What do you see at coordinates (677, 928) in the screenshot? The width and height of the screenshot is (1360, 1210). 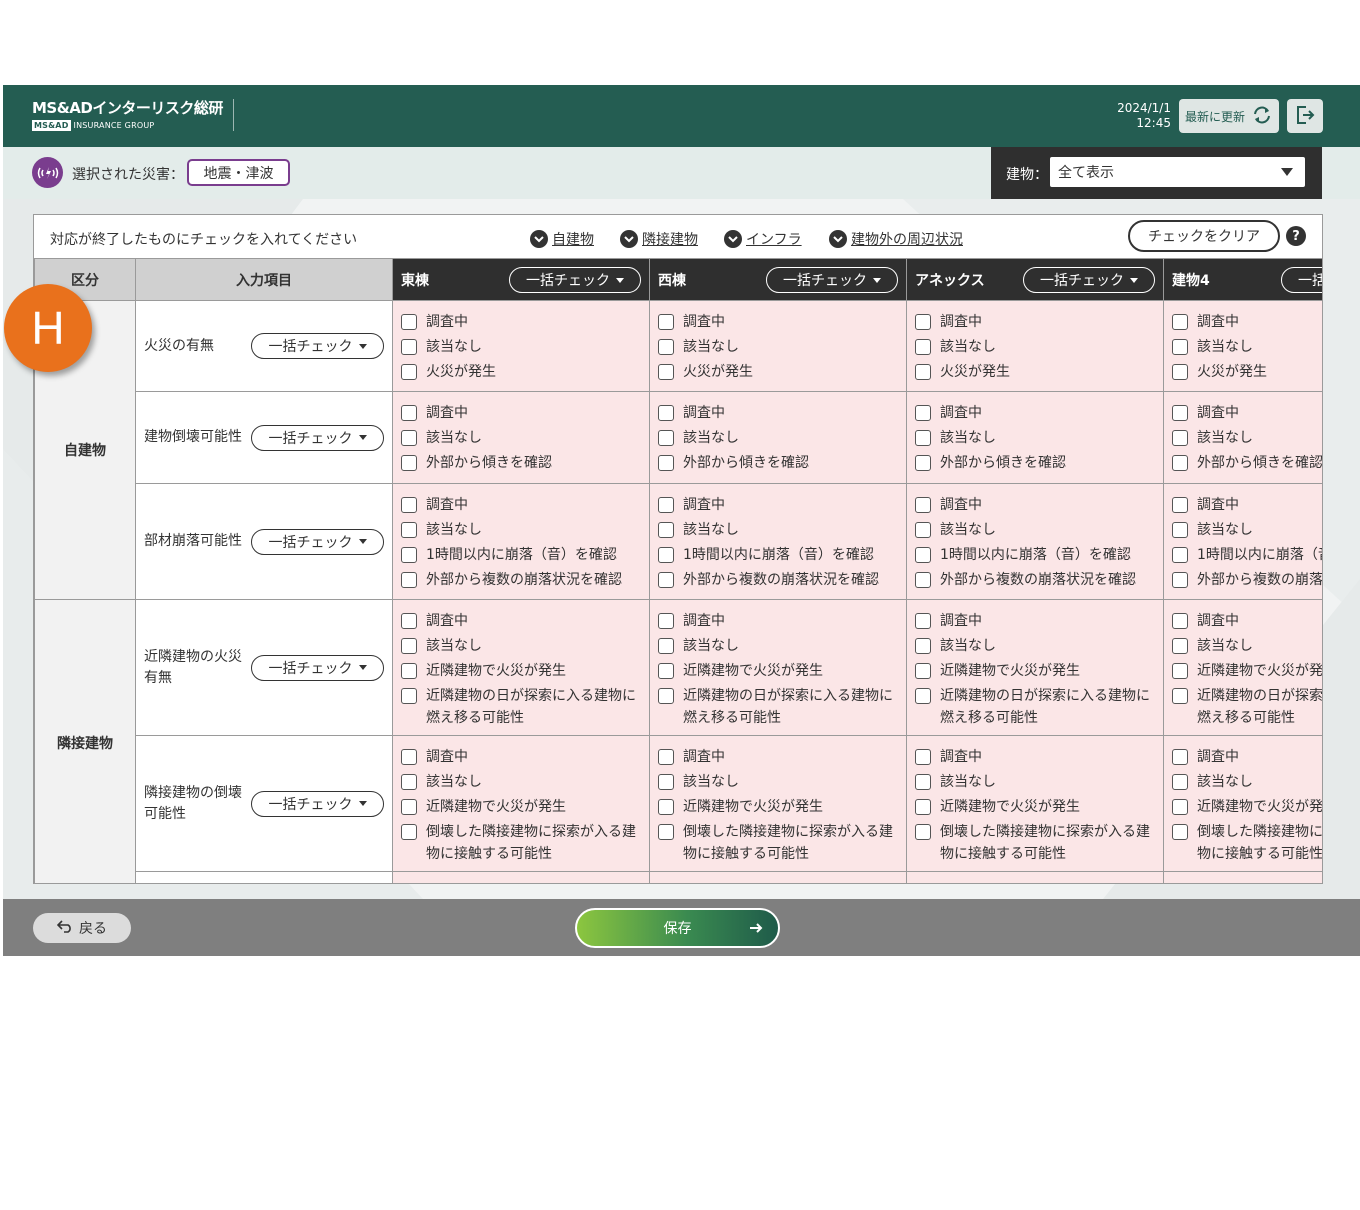 I see `save-button: 保存` at bounding box center [677, 928].